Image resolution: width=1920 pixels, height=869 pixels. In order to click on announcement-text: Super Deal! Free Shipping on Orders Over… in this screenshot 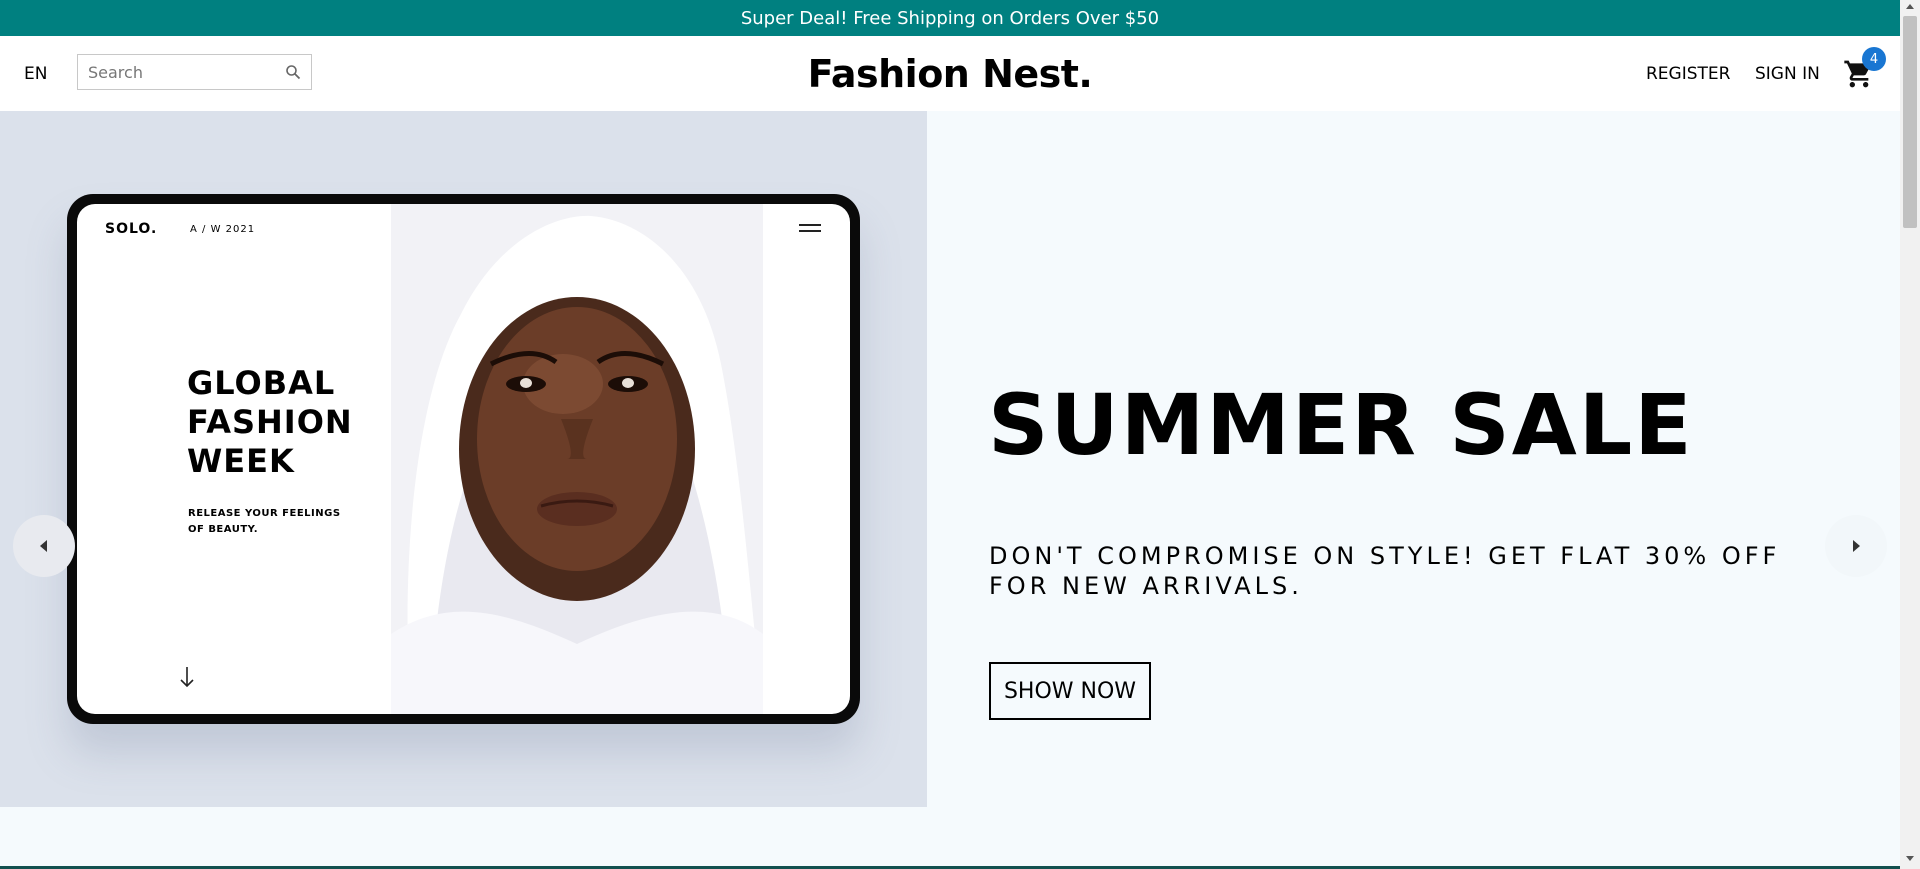, I will do `click(950, 18)`.